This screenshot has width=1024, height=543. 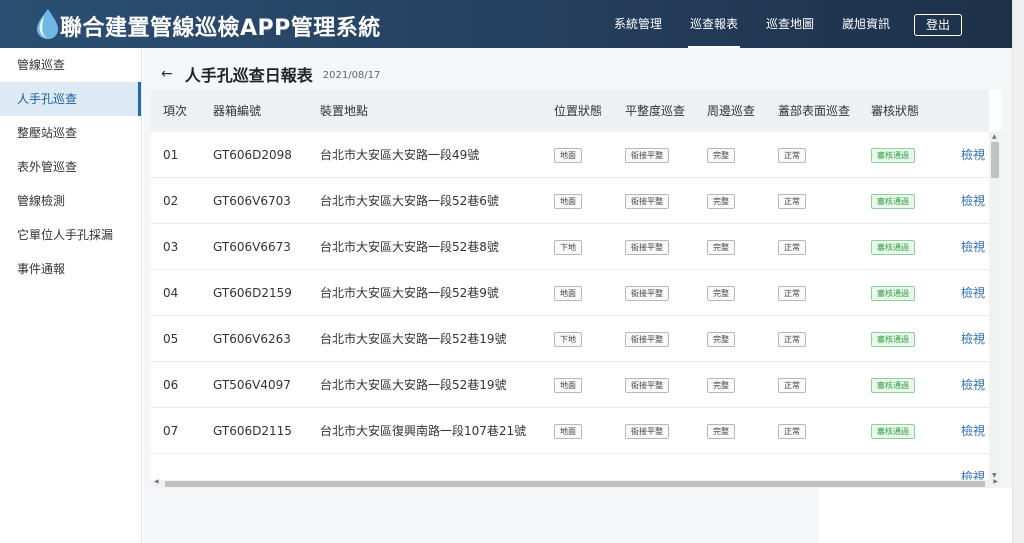 I want to click on cell-location: 台北市大安區大安路一段52巷9號, so click(x=409, y=293).